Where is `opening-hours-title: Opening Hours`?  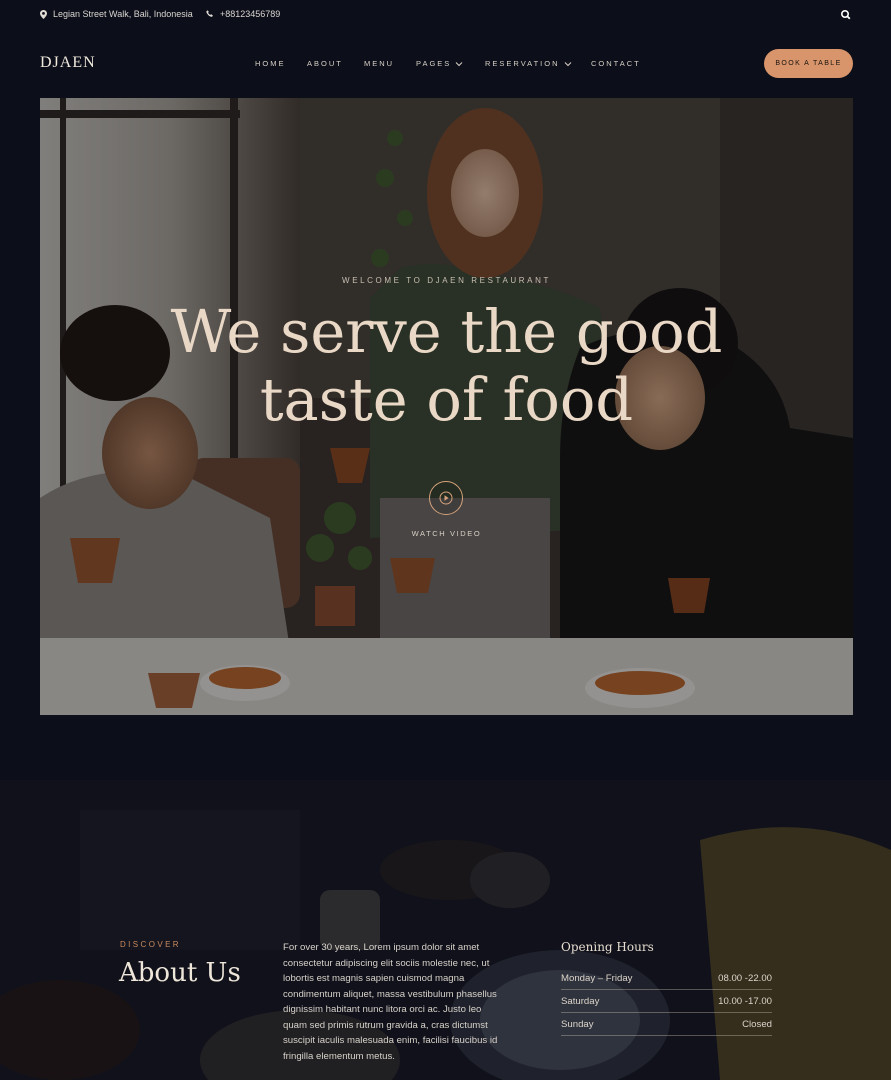 opening-hours-title: Opening Hours is located at coordinates (607, 947).